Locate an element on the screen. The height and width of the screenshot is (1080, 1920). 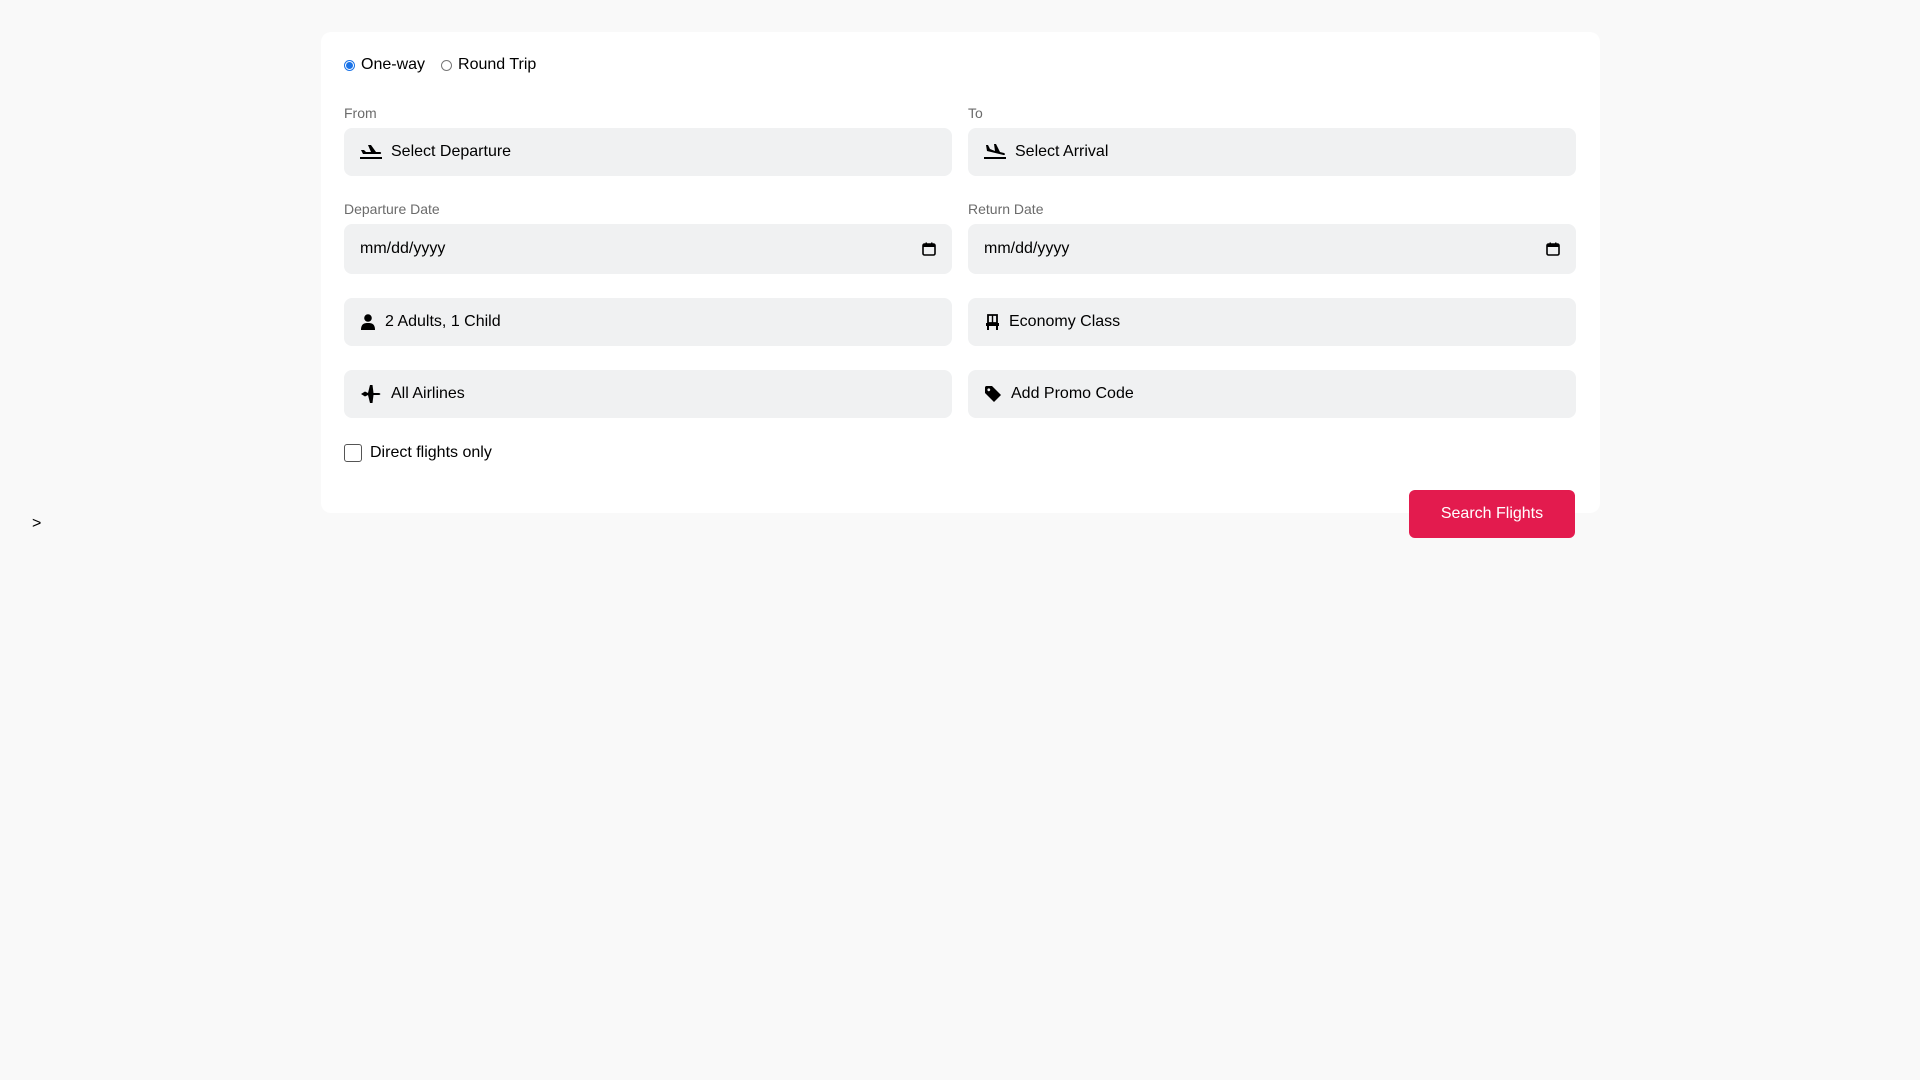
radio-one-way: One-way is located at coordinates (384, 65).